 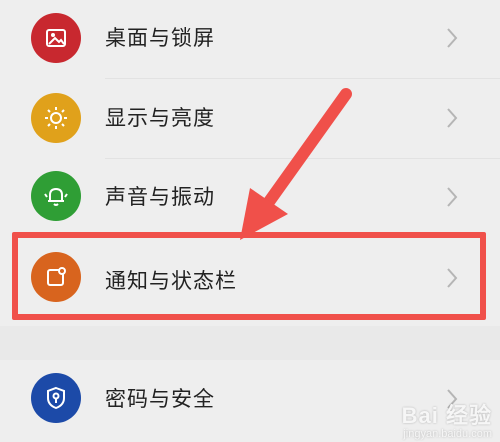 I want to click on settings-item-label: 桌面与锁屏, so click(x=160, y=38).